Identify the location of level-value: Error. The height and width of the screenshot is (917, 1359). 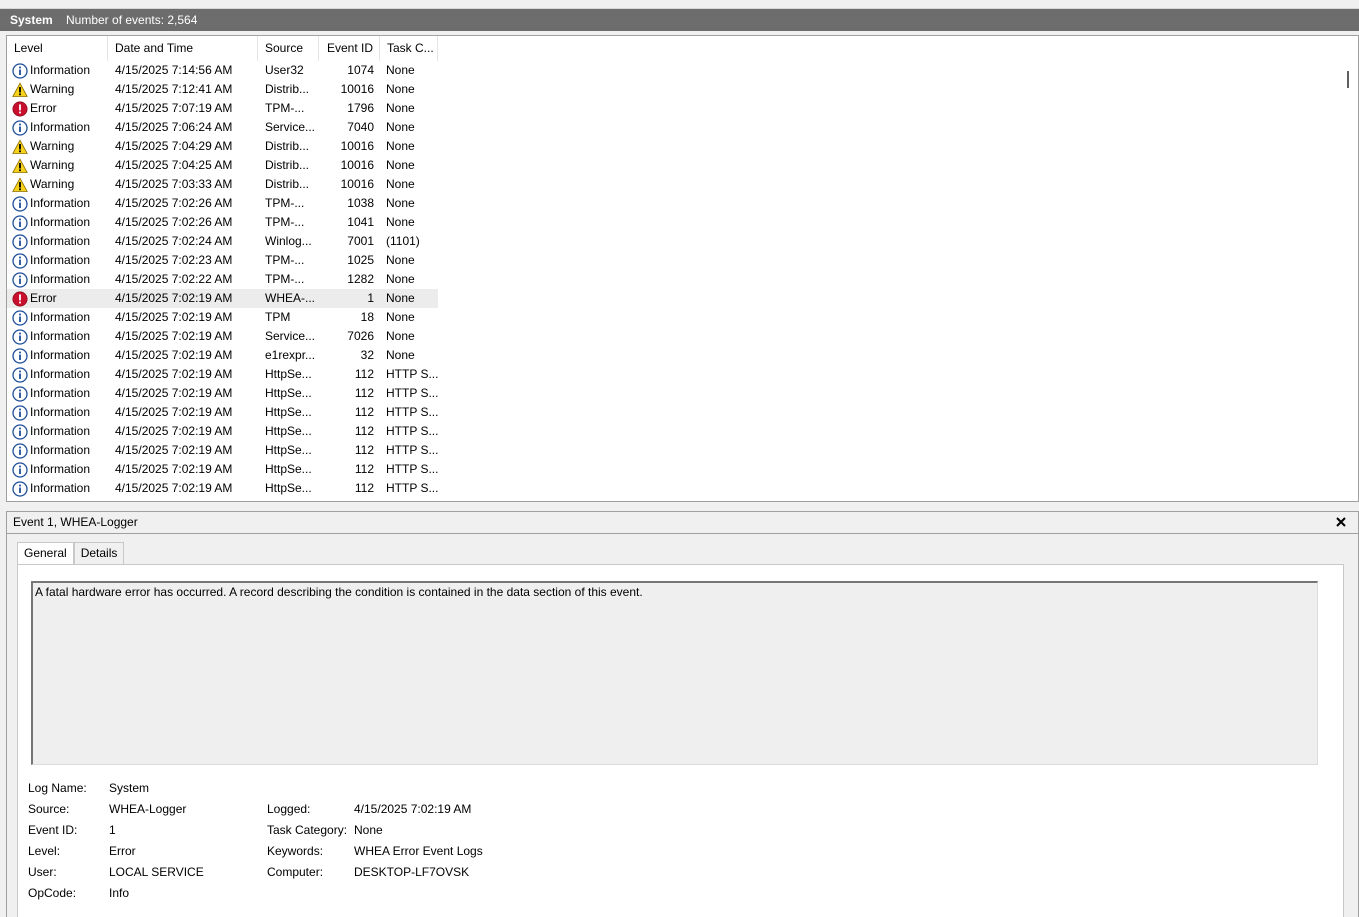
(122, 851).